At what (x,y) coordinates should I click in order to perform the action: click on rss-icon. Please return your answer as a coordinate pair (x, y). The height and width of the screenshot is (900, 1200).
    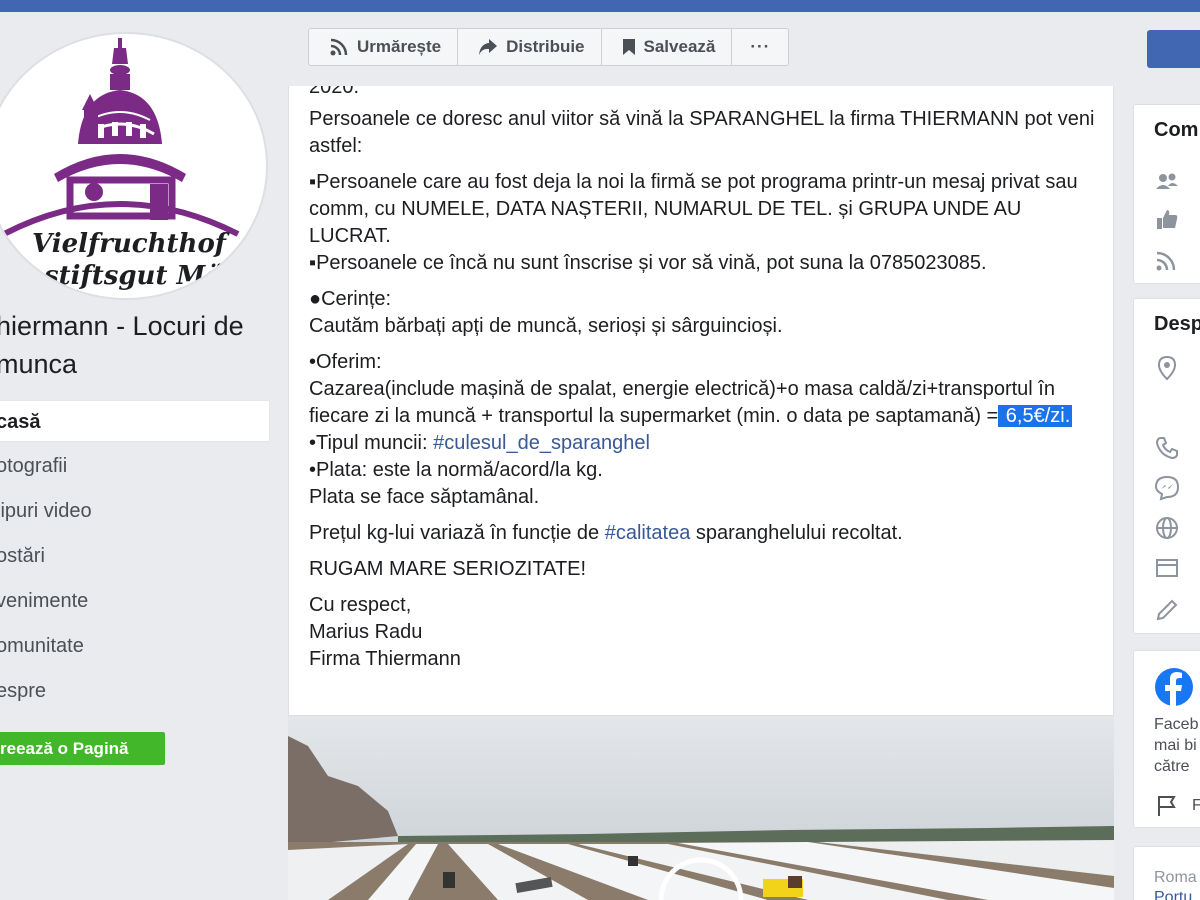
    Looking at the image, I should click on (1166, 261).